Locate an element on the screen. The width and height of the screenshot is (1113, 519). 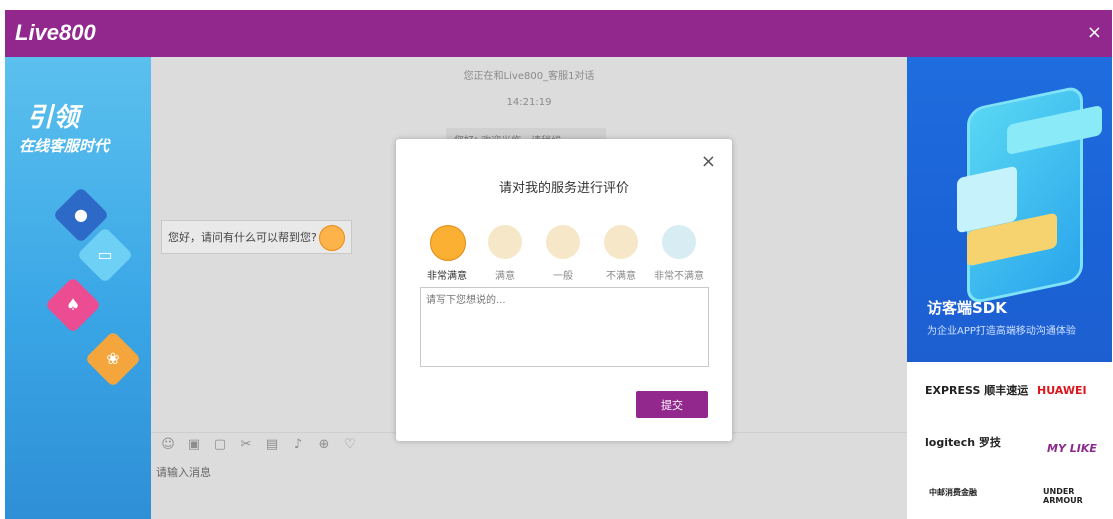
globe-icon: ⊕ is located at coordinates (324, 447).